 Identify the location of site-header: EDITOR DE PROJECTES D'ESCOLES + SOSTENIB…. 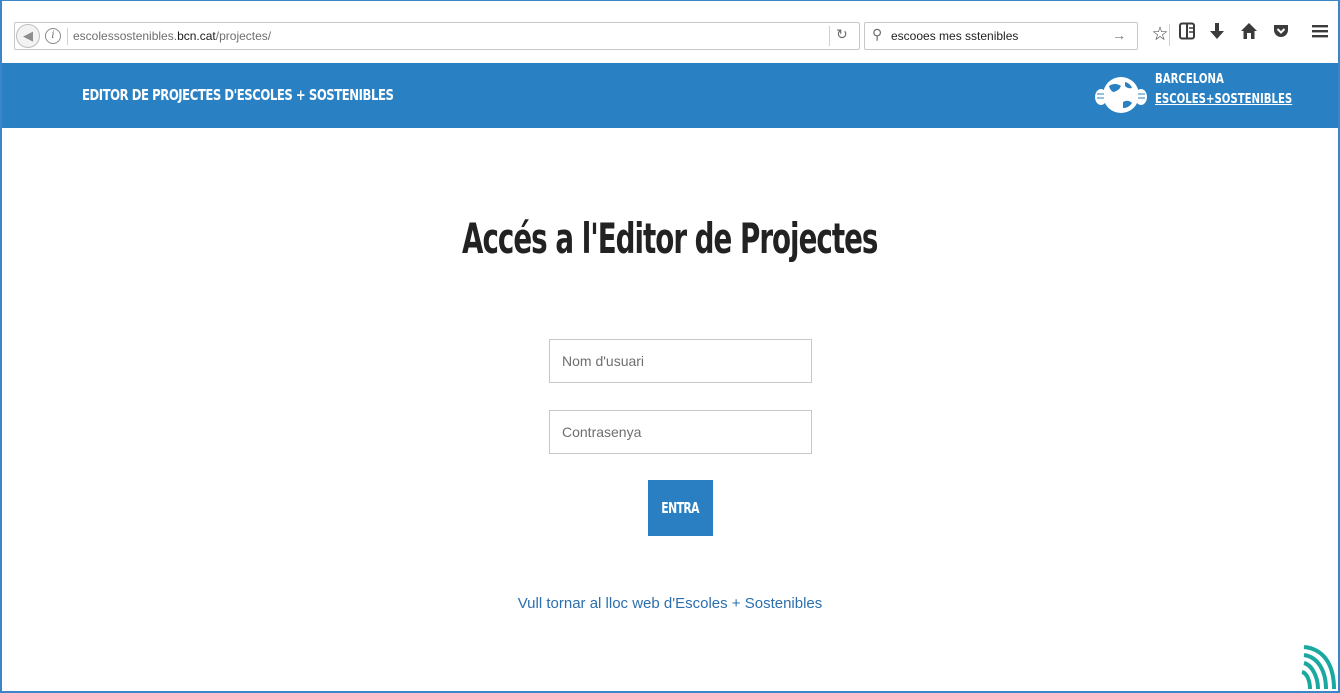
(670, 95).